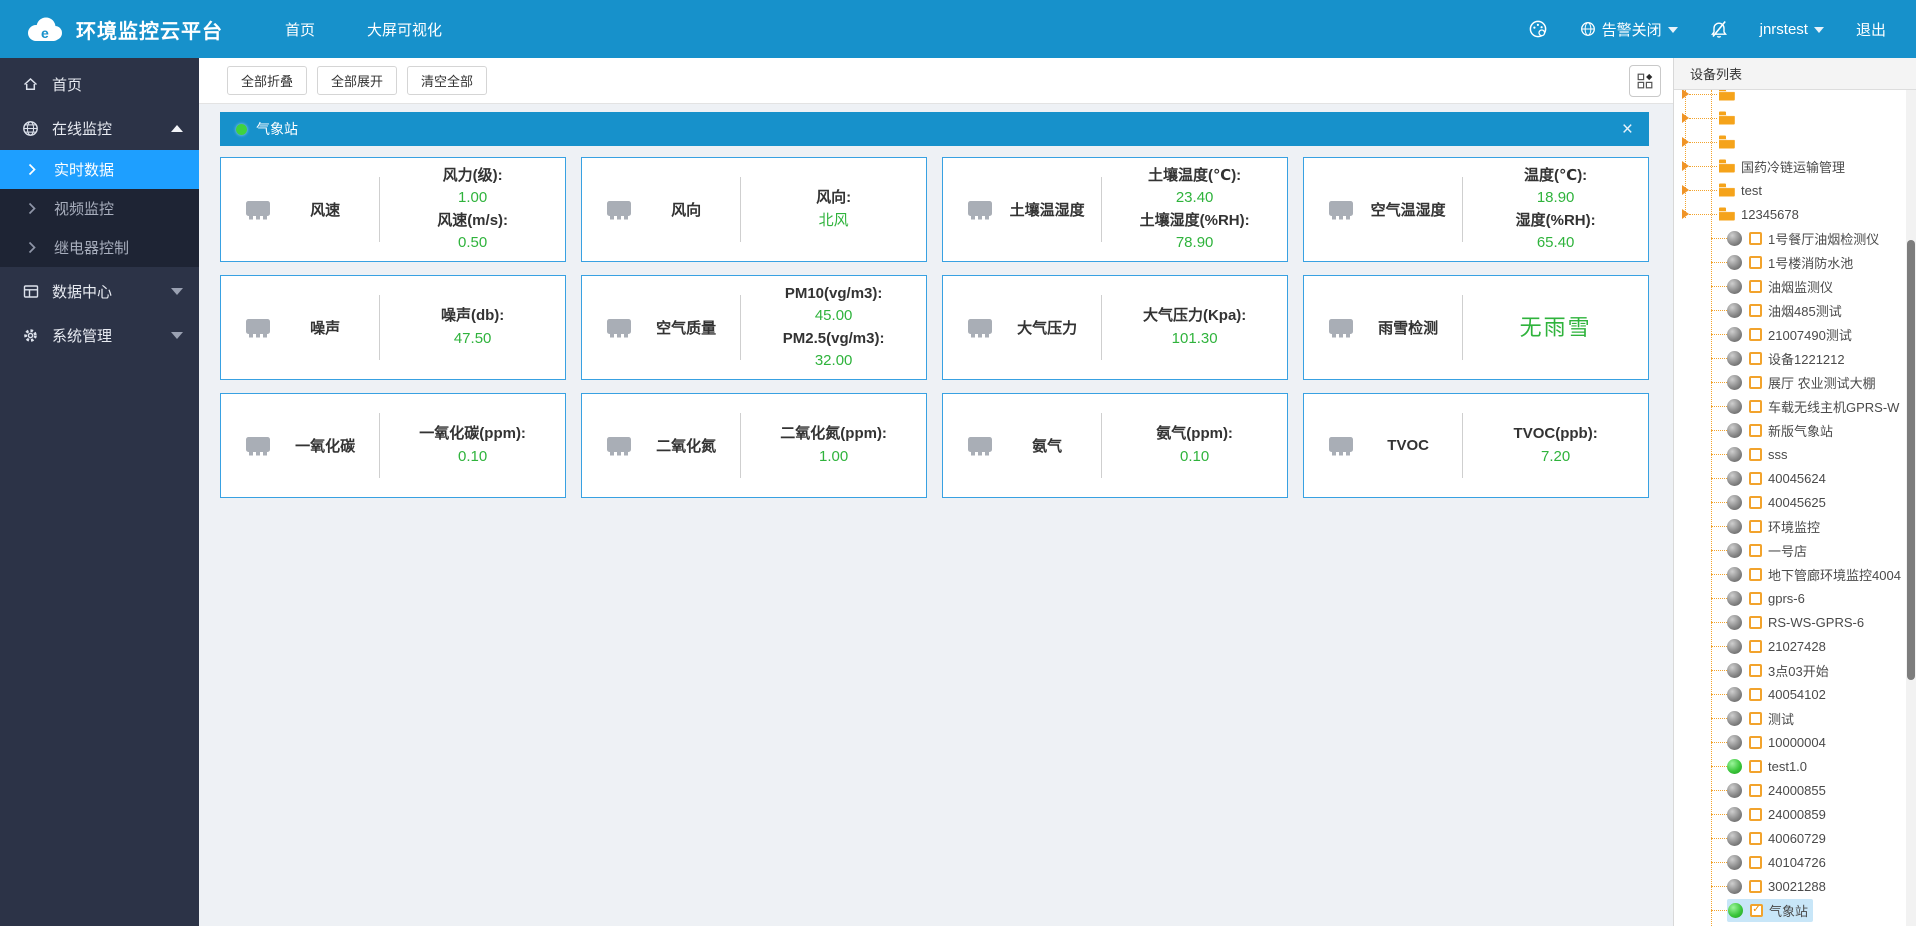 The height and width of the screenshot is (926, 1916). What do you see at coordinates (1786, 598) in the screenshot?
I see `device-label: gprs-6` at bounding box center [1786, 598].